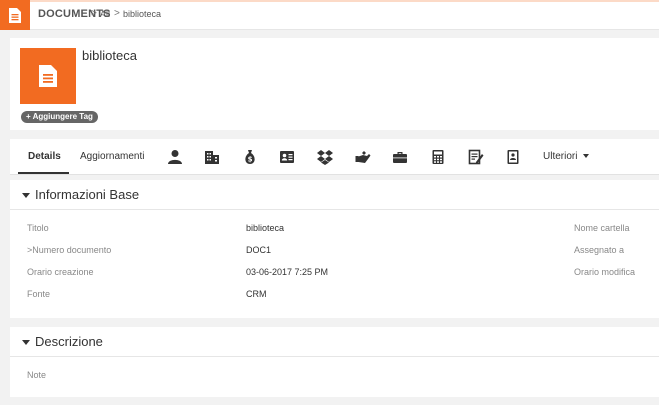 This screenshot has width=659, height=405. Describe the element at coordinates (258, 250) in the screenshot. I see `field-value-number: DOC1` at that location.